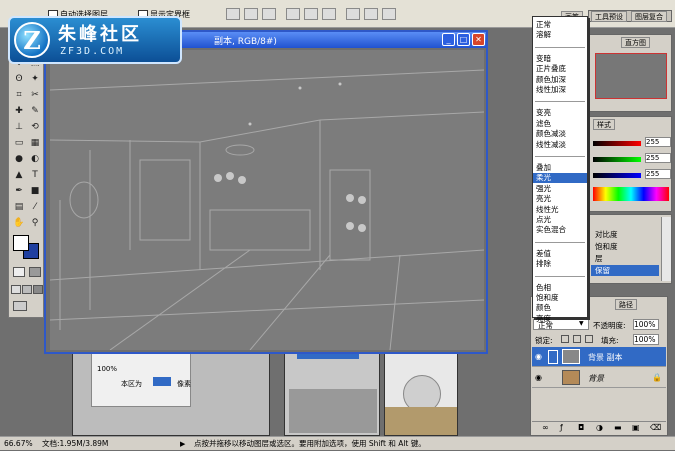  I want to click on mask-icon: ◘, so click(581, 427).